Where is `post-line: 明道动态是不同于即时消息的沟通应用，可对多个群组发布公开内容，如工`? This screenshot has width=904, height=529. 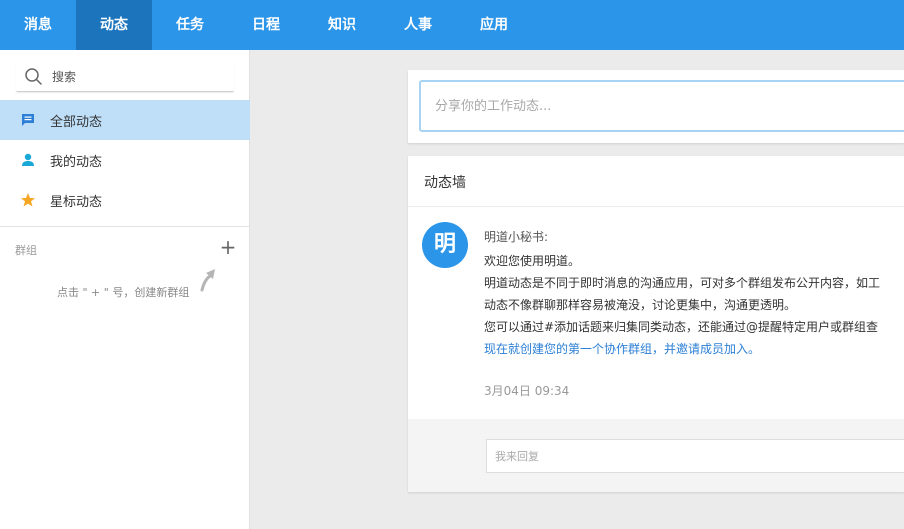 post-line: 明道动态是不同于即时消息的沟通应用，可对多个群组发布公开内容，如工 is located at coordinates (682, 283).